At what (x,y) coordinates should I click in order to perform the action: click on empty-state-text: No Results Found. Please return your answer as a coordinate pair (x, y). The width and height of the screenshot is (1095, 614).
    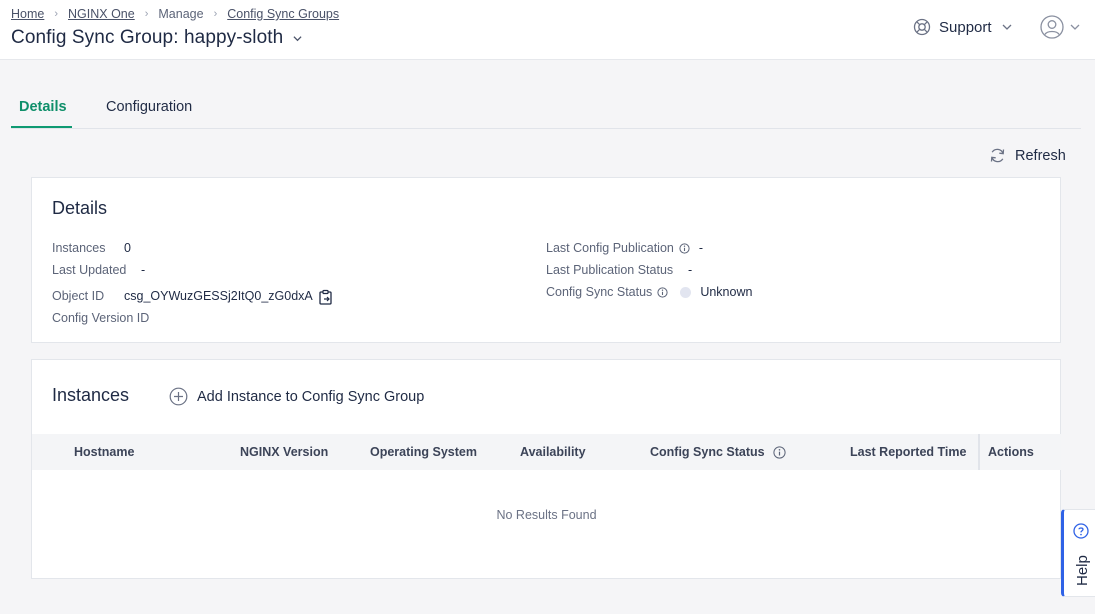
    Looking at the image, I should click on (546, 515).